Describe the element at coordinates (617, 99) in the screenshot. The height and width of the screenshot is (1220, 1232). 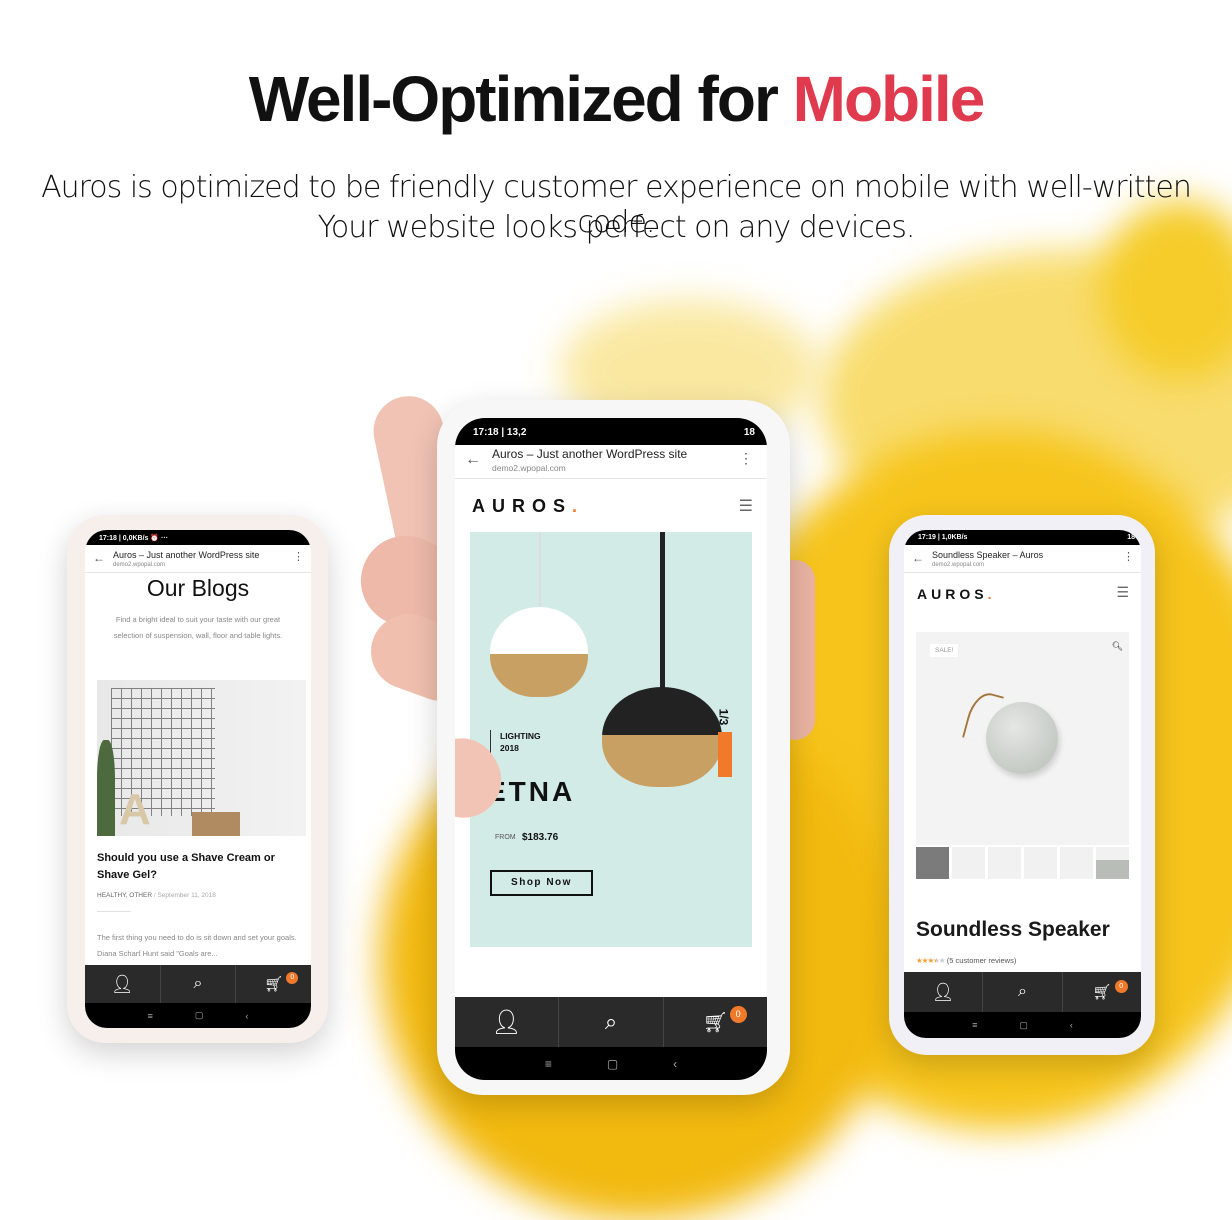
I see `page-title: Well-Optimized for Mobile` at that location.